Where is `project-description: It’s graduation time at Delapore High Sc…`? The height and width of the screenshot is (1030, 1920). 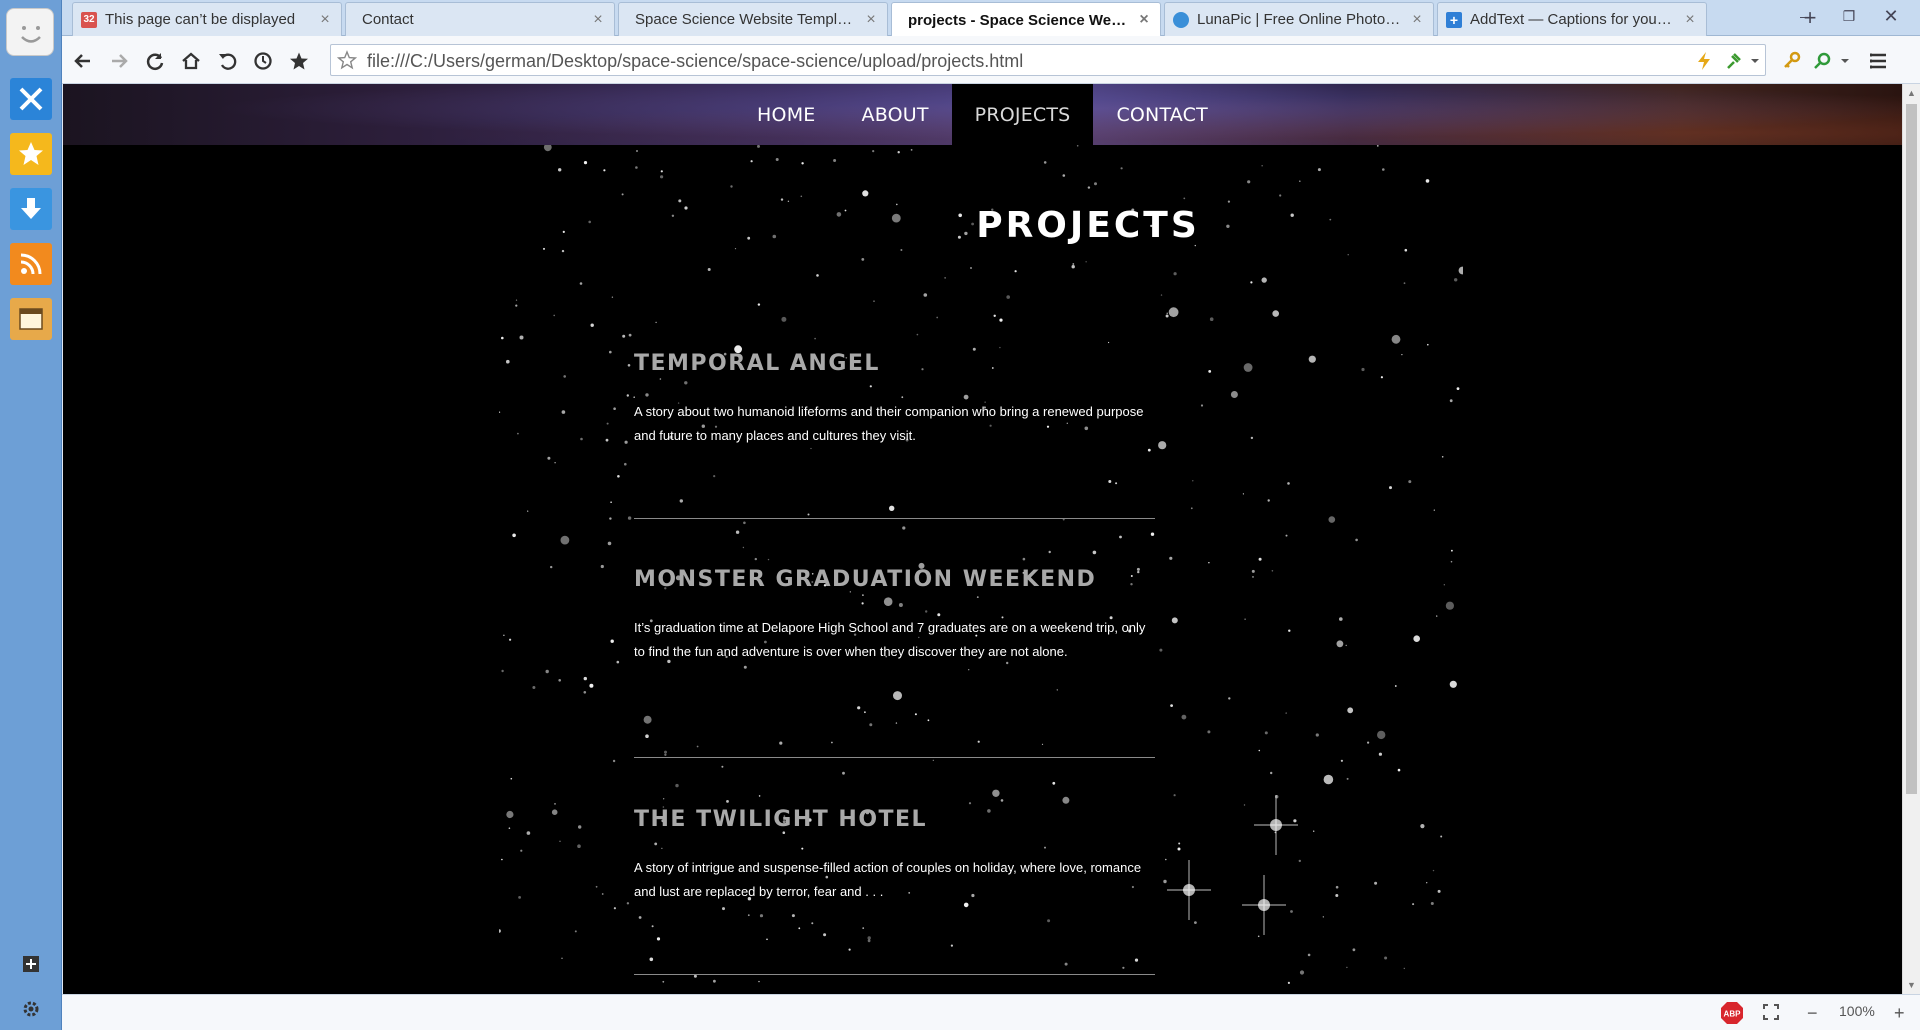
project-description: It’s graduation time at Delapore High Sc… is located at coordinates (890, 639).